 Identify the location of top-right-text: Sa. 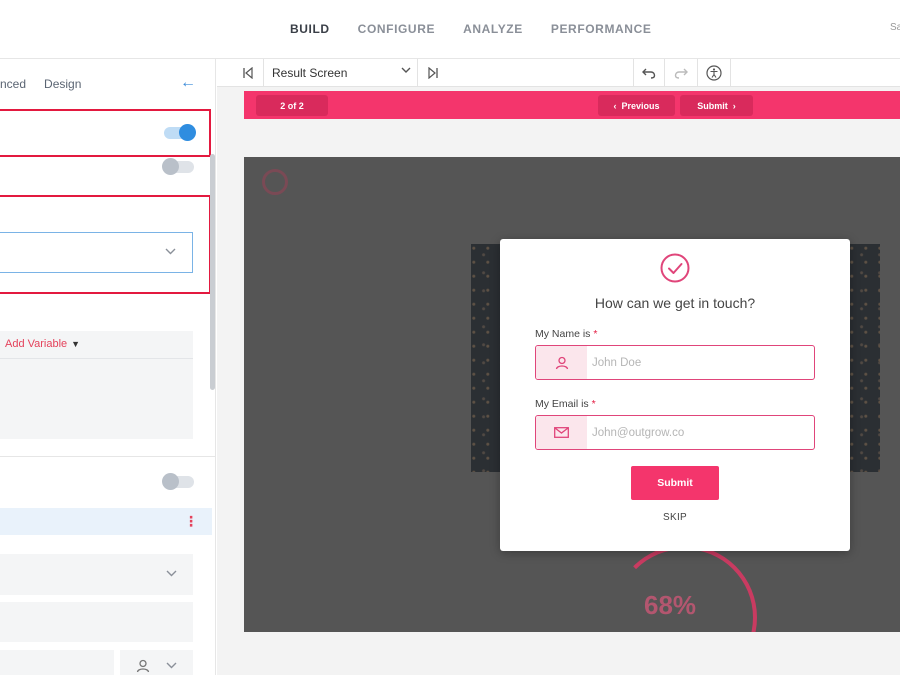
(895, 27).